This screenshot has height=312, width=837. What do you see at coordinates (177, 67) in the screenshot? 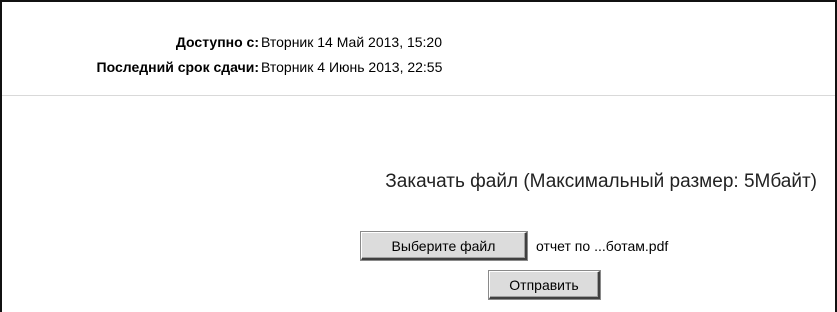
I see `due-date-label: Последний срок сдачи:` at bounding box center [177, 67].